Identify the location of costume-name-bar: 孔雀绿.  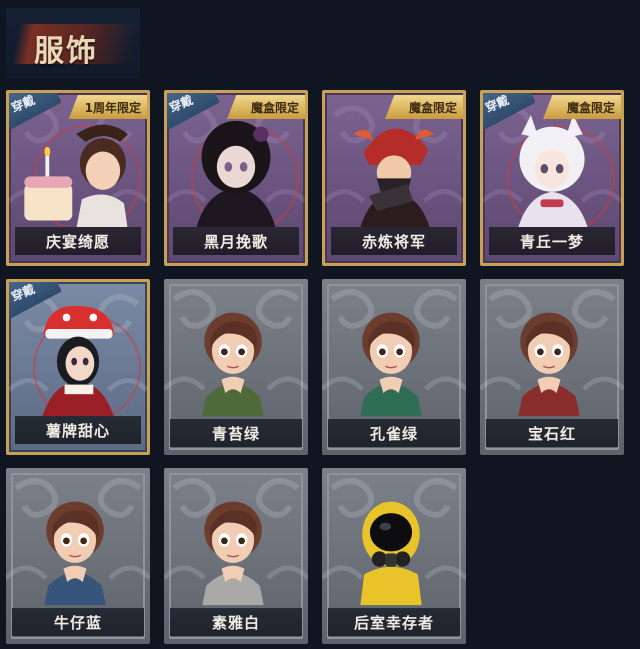
(394, 433).